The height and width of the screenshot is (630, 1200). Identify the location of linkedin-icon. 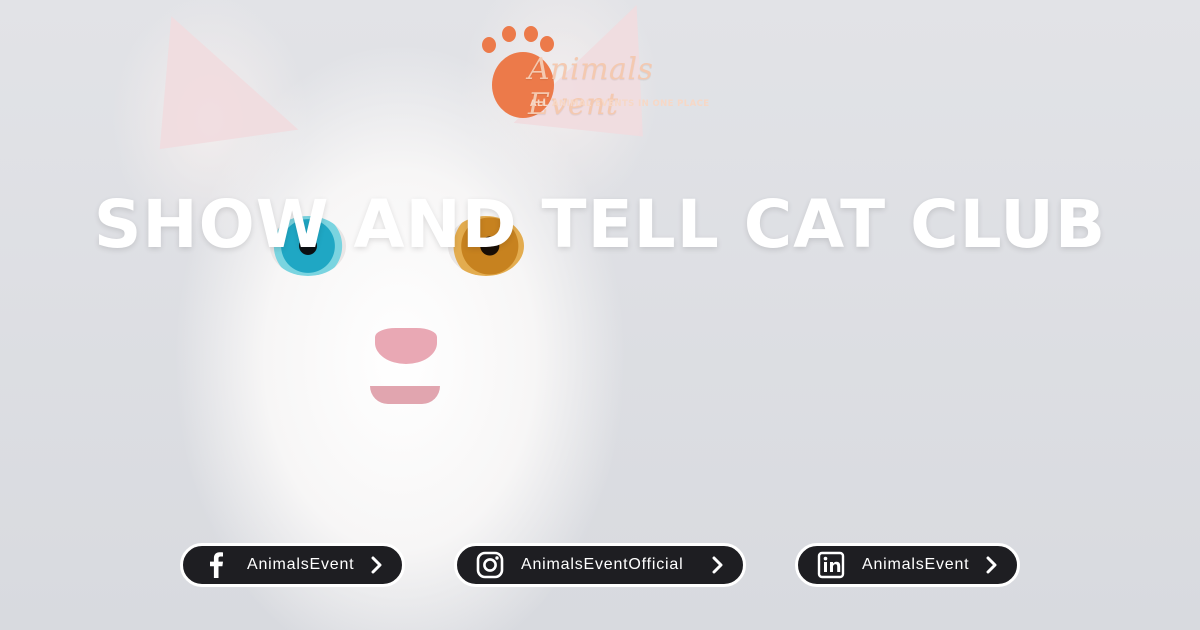
(831, 565).